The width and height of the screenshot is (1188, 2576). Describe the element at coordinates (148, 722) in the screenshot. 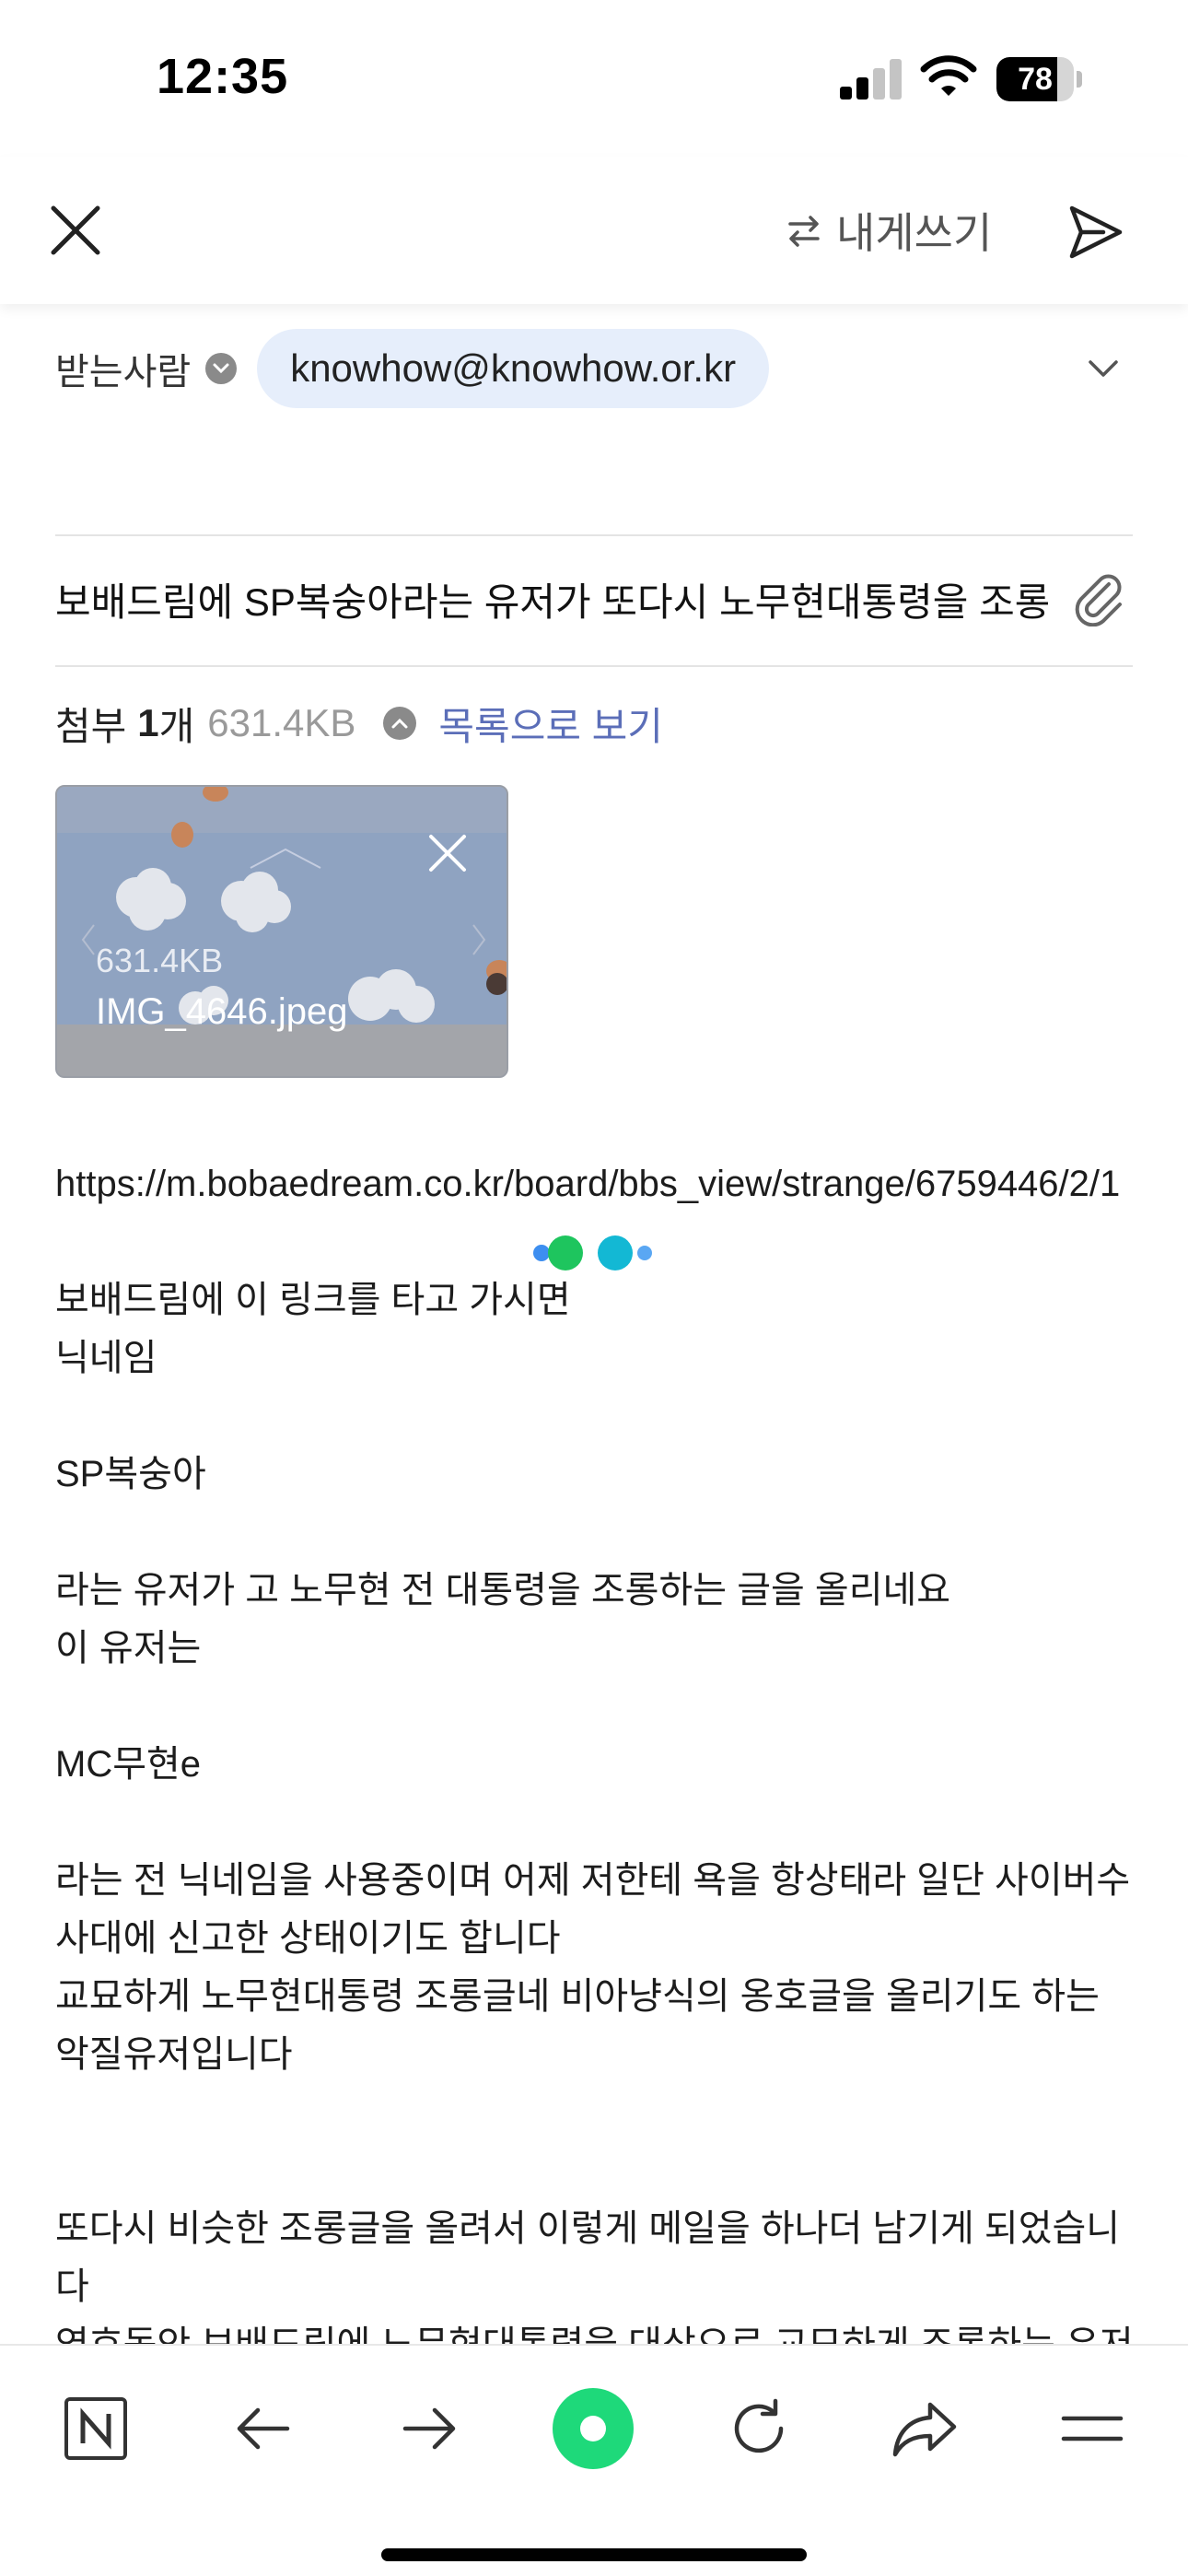

I see `attachment-count: 1` at that location.